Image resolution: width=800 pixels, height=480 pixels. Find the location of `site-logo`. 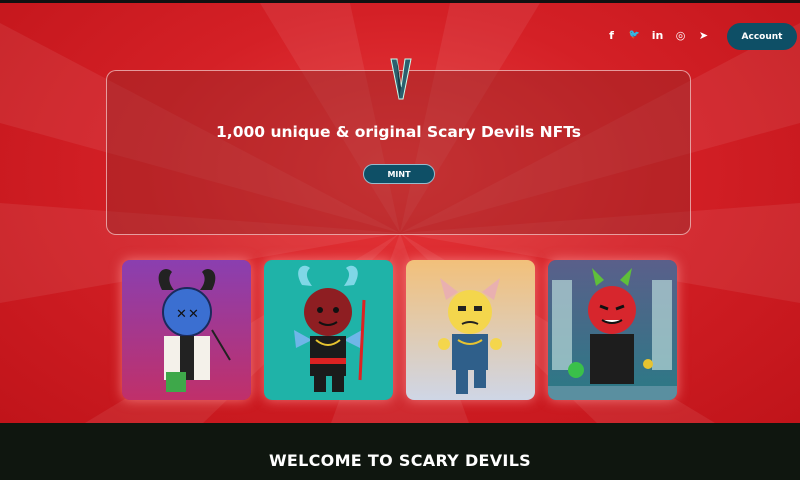

site-logo is located at coordinates (401, 79).